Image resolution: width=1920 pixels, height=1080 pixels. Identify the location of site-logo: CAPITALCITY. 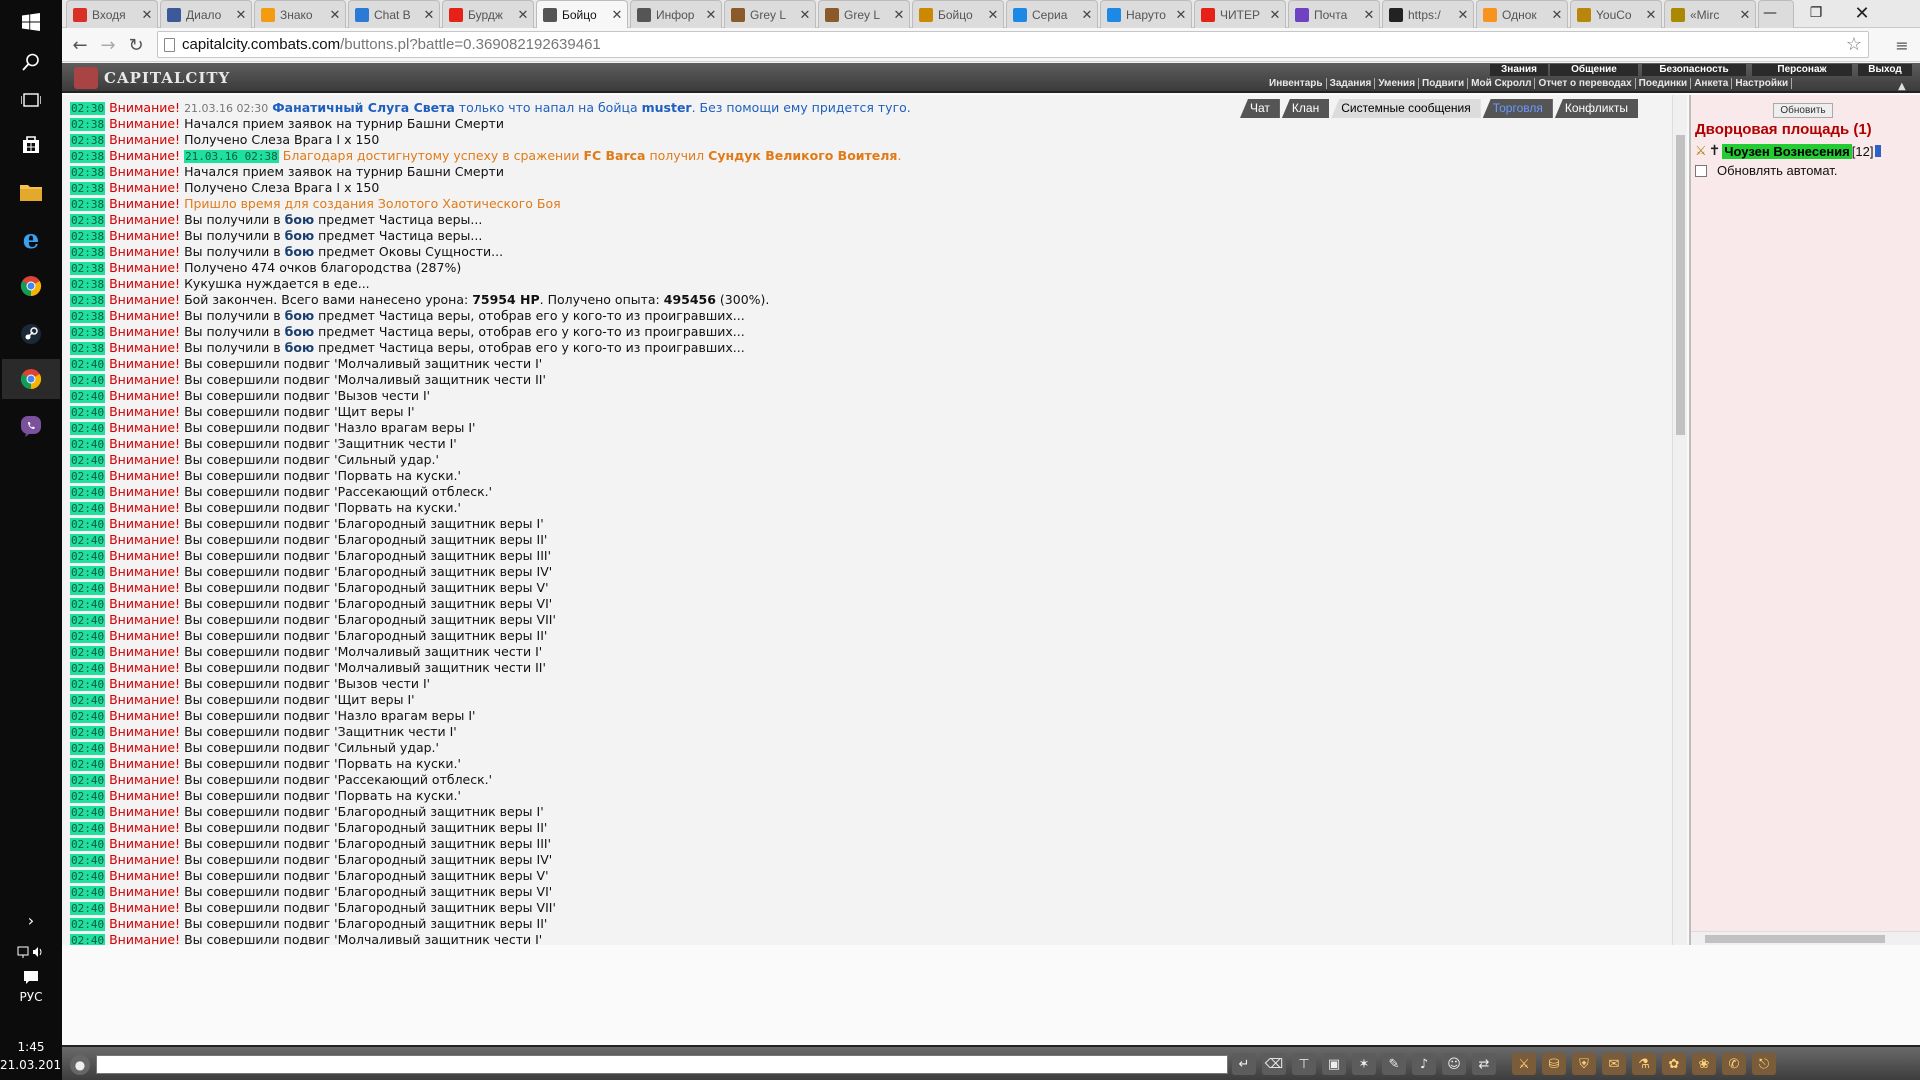
(165, 78).